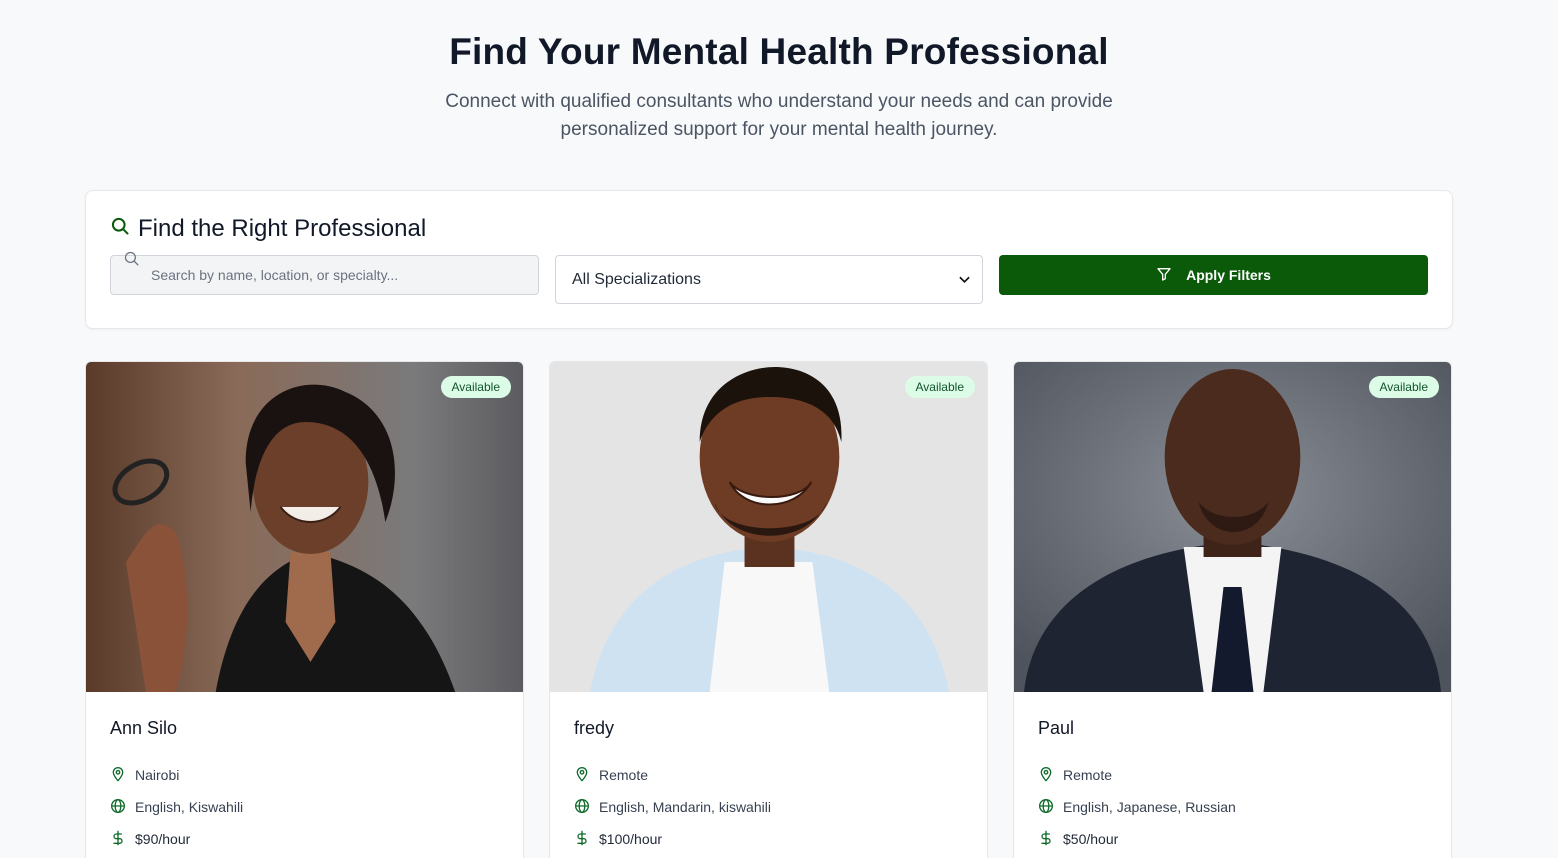 The height and width of the screenshot is (858, 1558). Describe the element at coordinates (768, 839) in the screenshot. I see `consultant-rate: $100/hour` at that location.